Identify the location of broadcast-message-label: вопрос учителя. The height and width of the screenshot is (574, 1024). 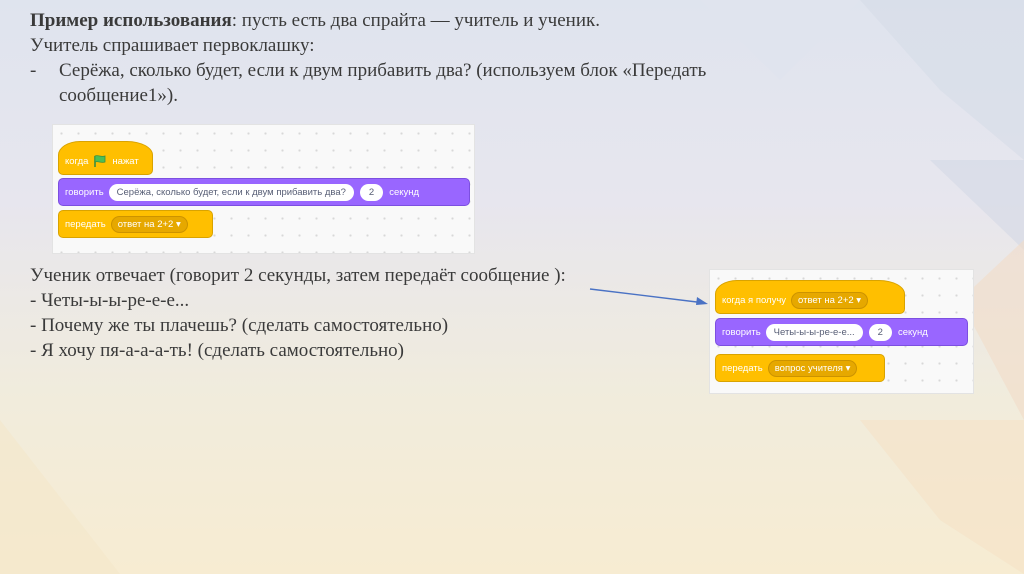
(808, 368).